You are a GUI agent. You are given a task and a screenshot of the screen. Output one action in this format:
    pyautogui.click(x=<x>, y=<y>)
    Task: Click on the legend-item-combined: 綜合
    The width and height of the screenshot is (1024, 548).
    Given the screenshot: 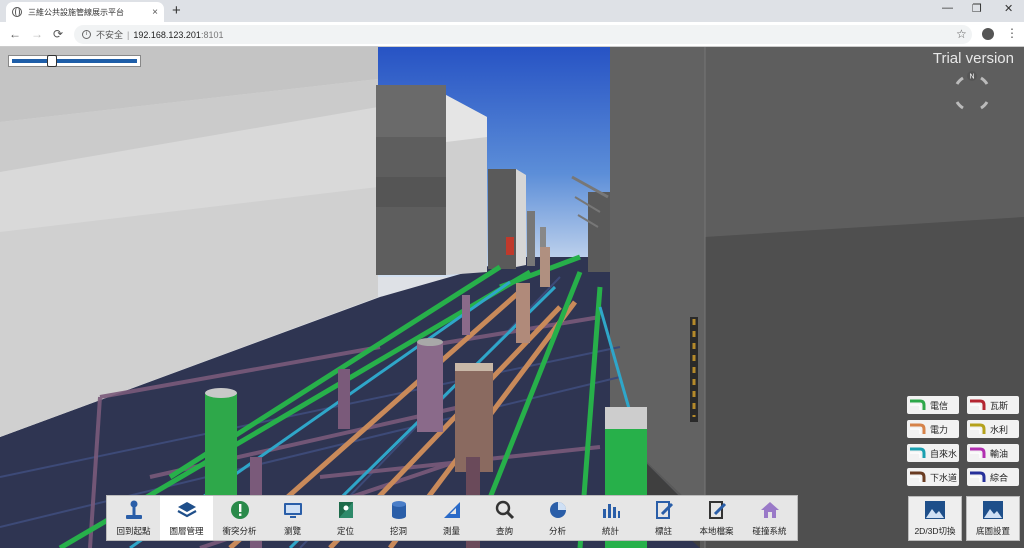 What is the action you would take?
    pyautogui.click(x=993, y=477)
    